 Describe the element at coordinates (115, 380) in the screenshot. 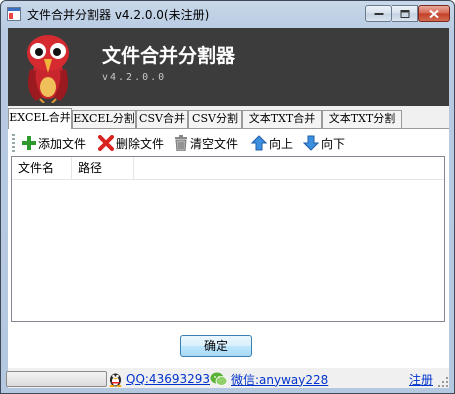

I see `qq-penguin-icon` at that location.